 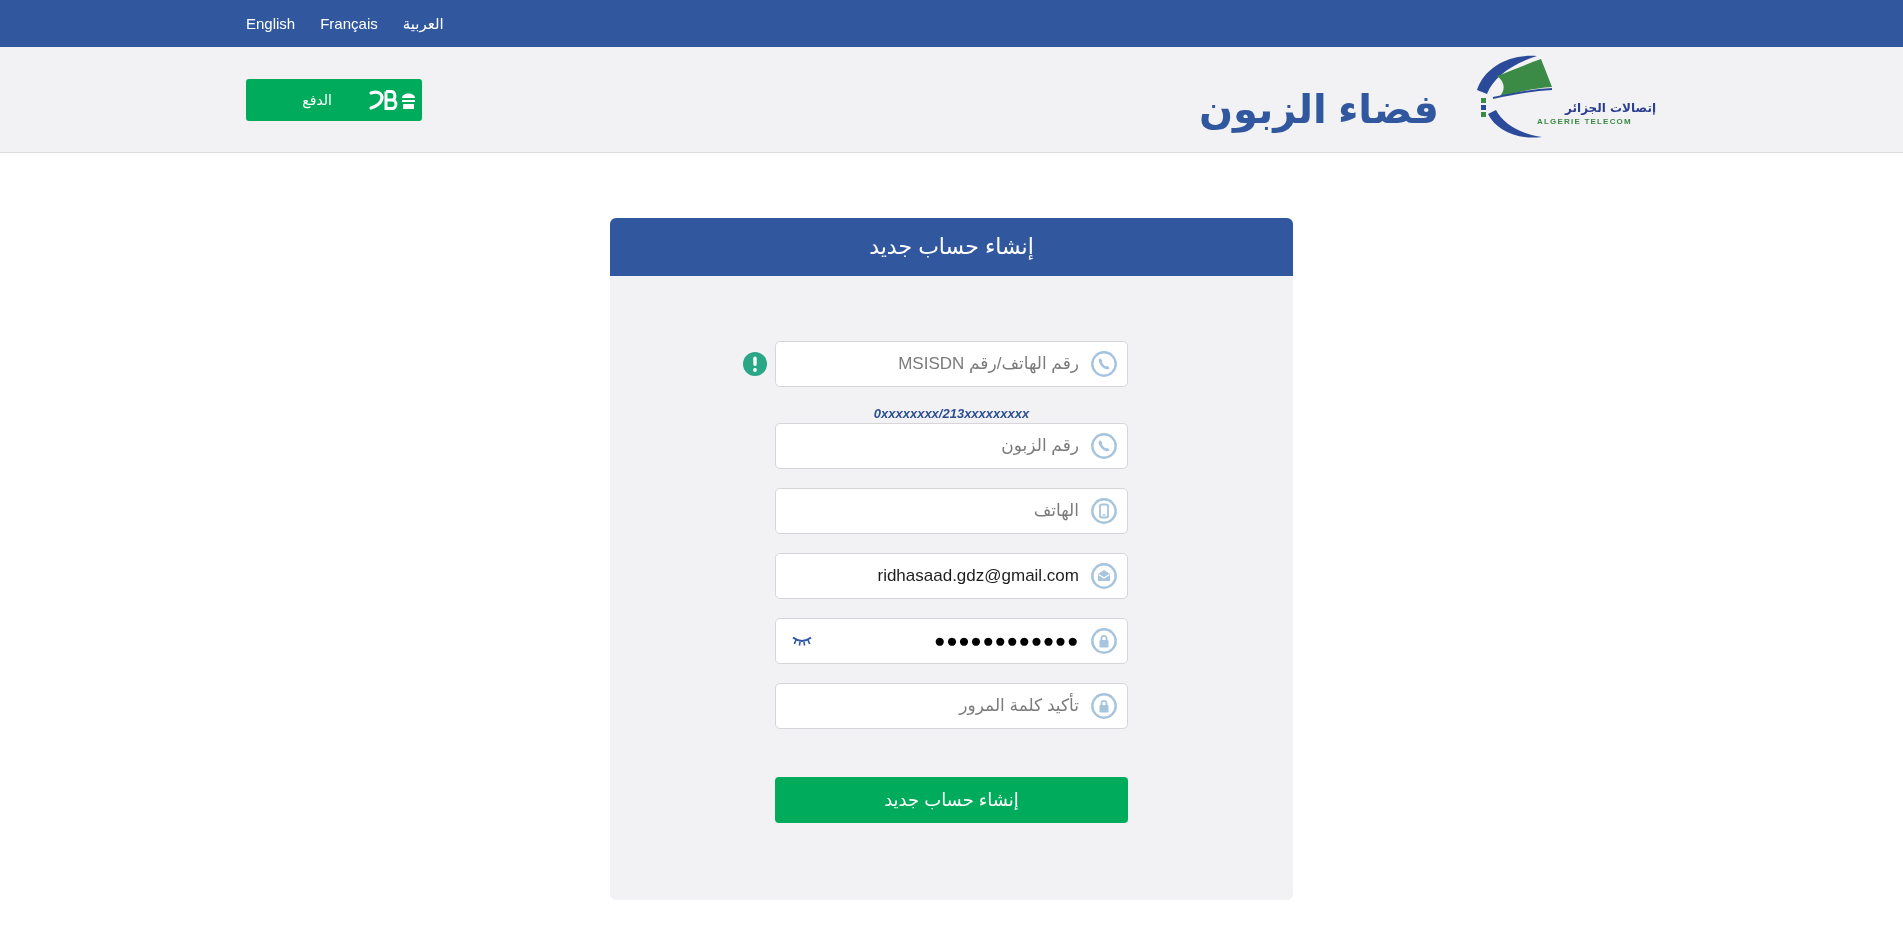 I want to click on site-title: فضاء الزبون, so click(x=1318, y=109).